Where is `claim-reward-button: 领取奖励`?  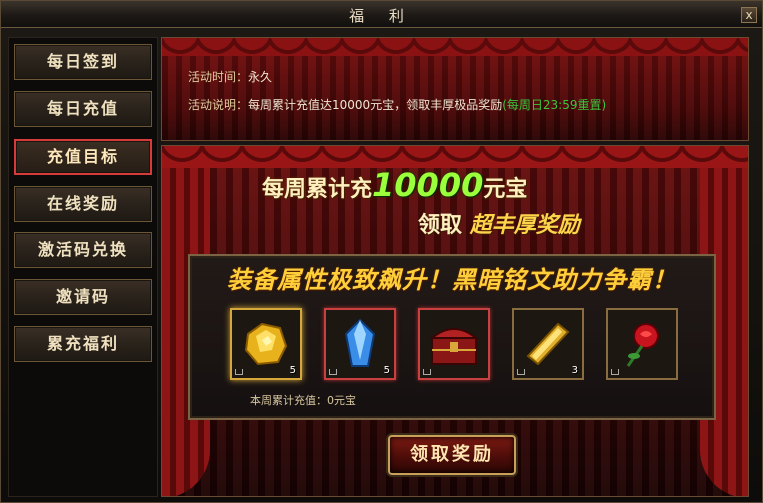
claim-reward-button: 领取奖励 is located at coordinates (452, 455).